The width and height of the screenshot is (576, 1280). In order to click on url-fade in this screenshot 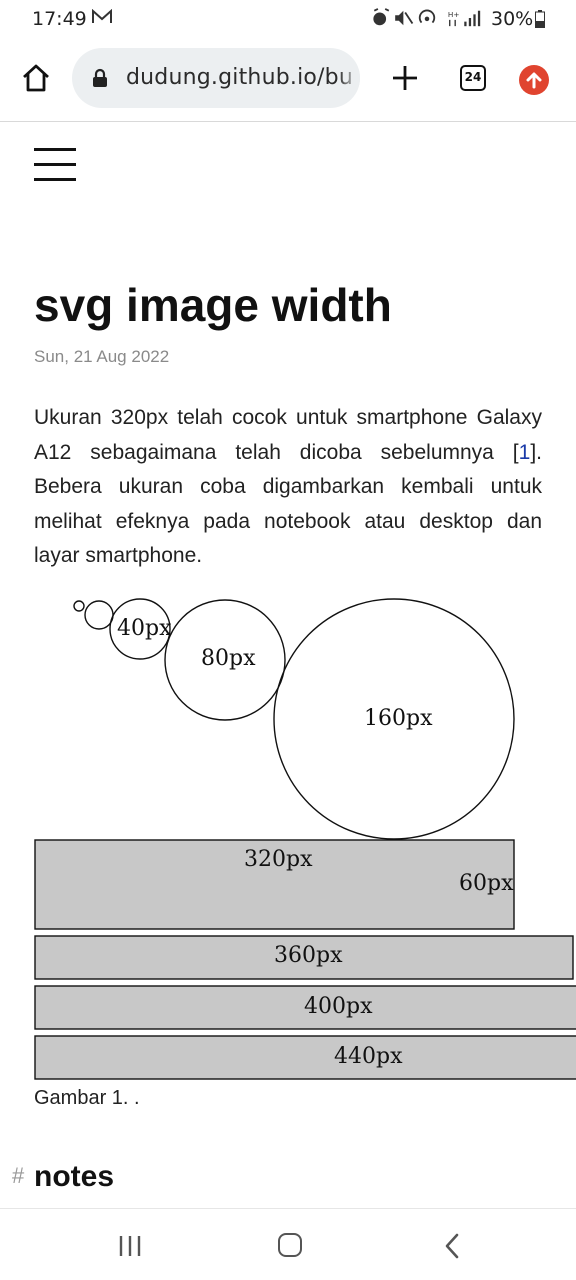, I will do `click(349, 78)`.